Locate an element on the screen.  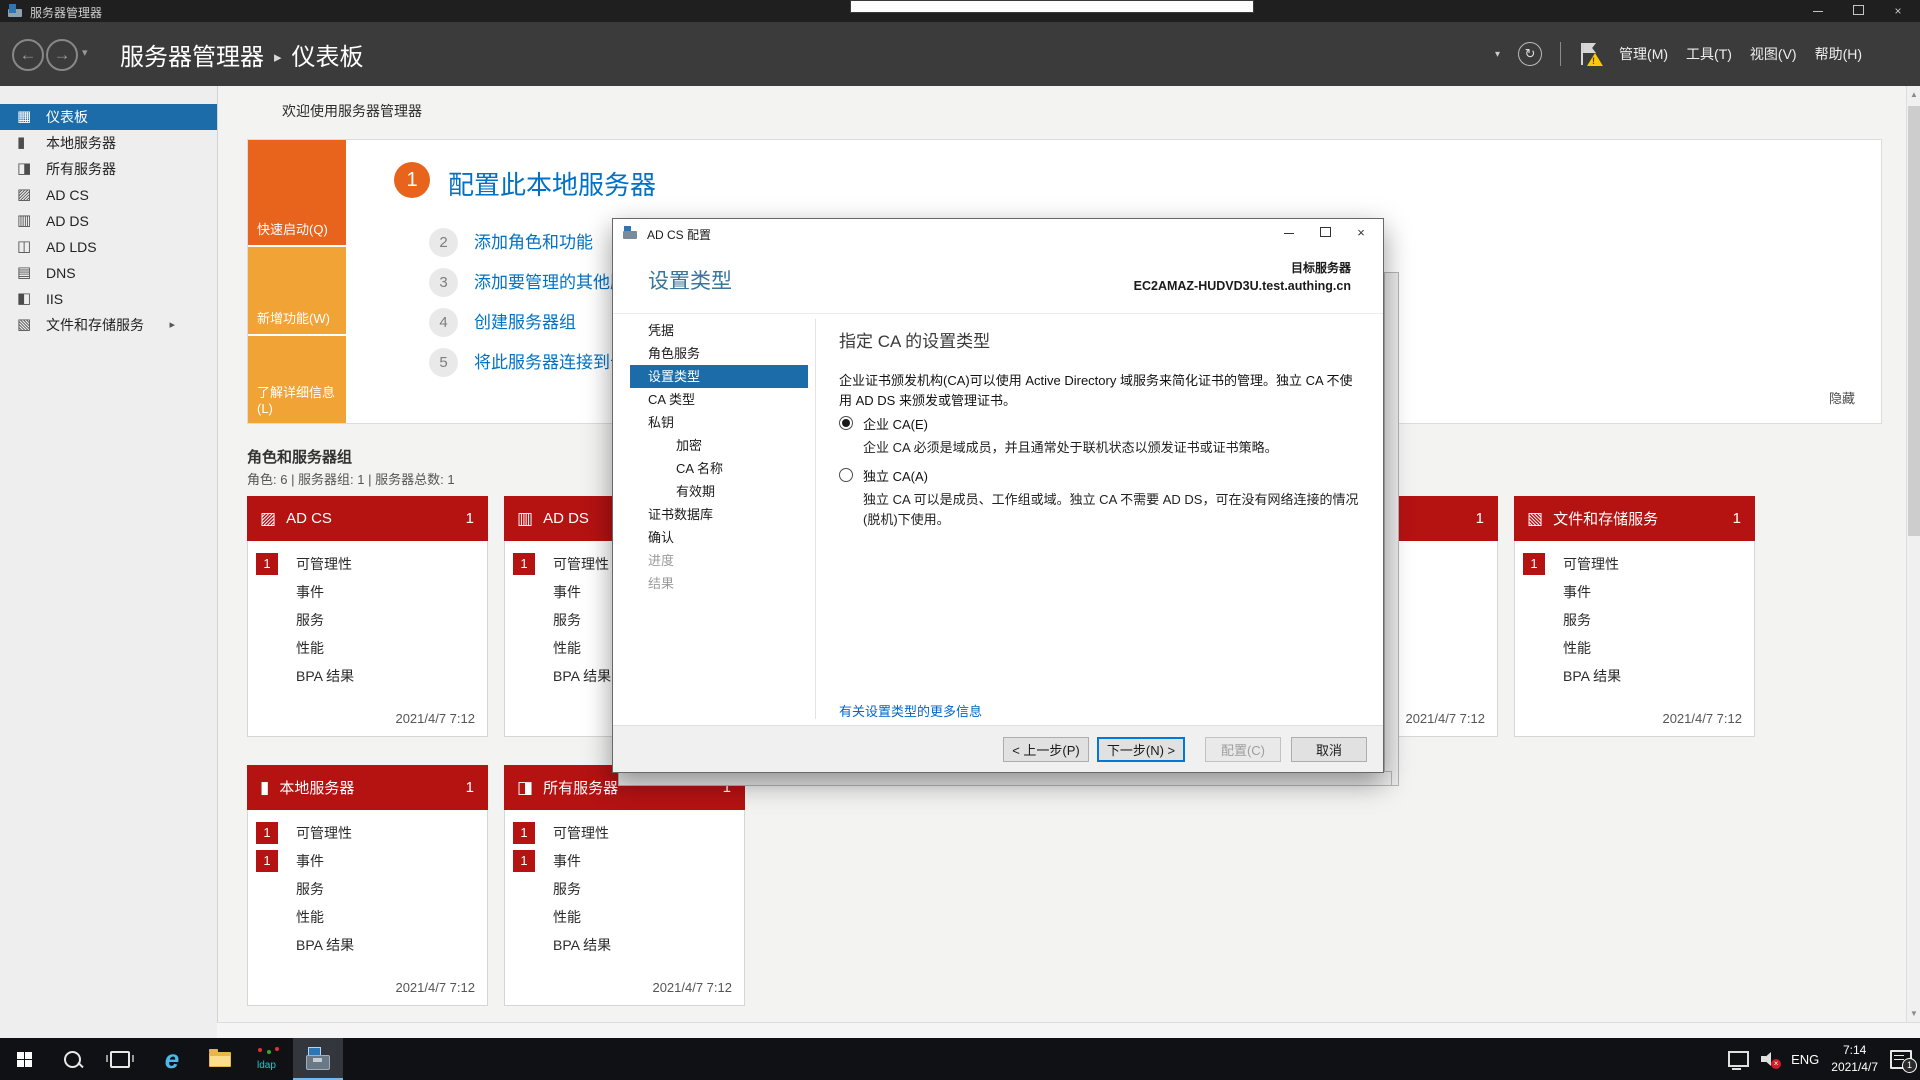
tab-quick-start: 快速启动(Q) is located at coordinates (297, 192).